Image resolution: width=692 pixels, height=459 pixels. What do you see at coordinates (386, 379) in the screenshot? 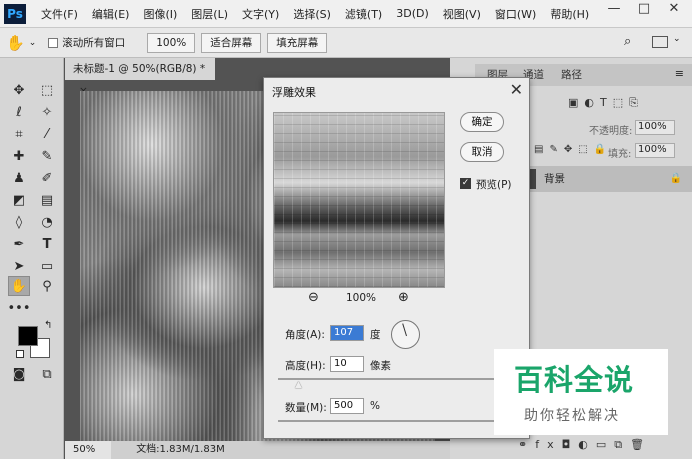
I see `height-slider` at bounding box center [386, 379].